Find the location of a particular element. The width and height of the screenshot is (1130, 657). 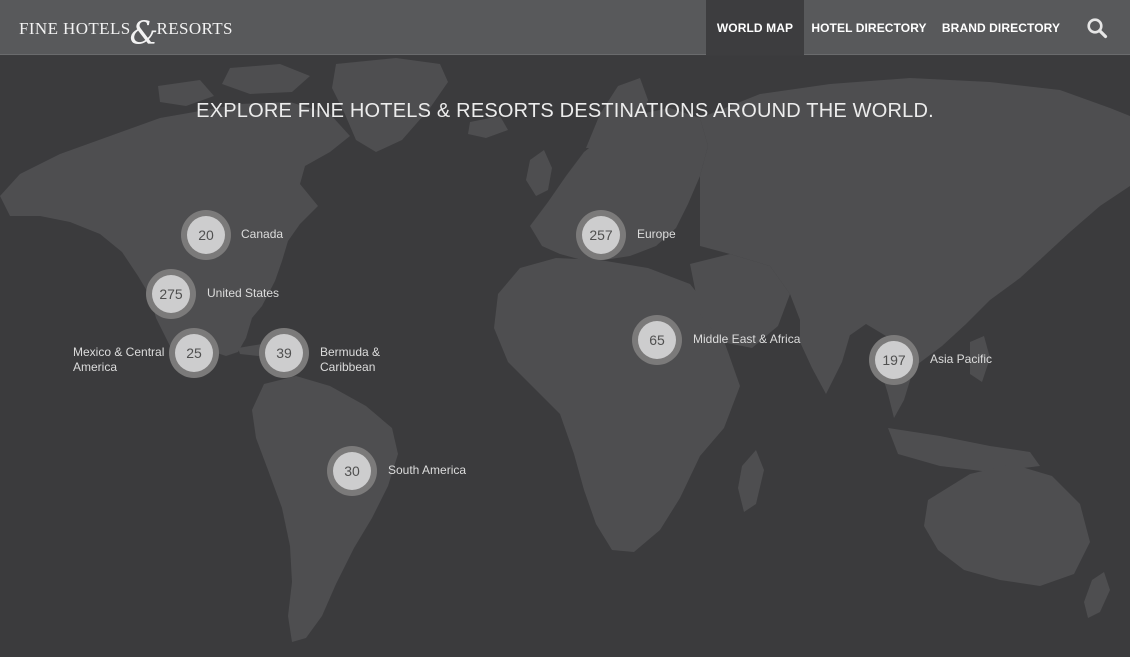

region-label-united-states: United States is located at coordinates (243, 293).